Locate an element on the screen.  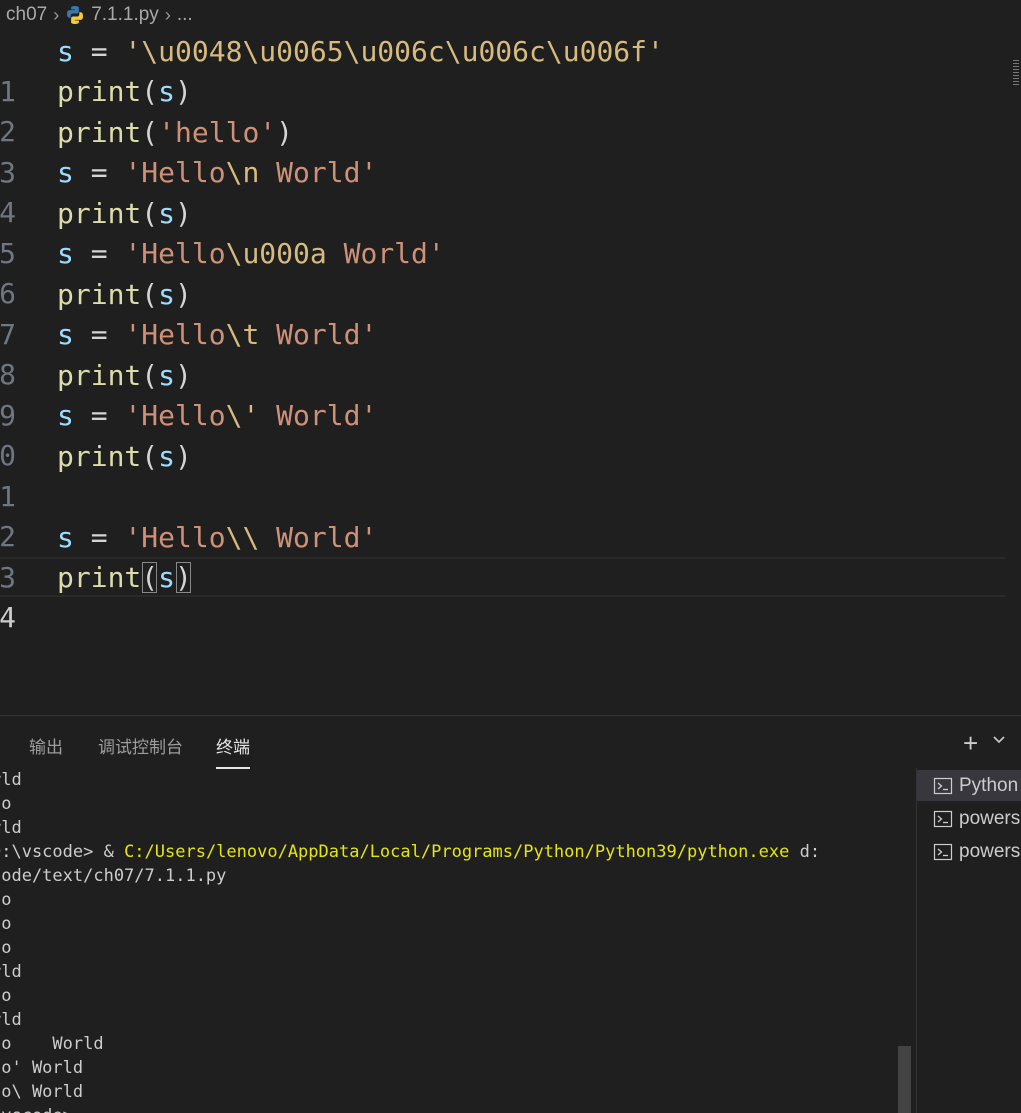
terminal-line: lo World is located at coordinates (52, 1044).